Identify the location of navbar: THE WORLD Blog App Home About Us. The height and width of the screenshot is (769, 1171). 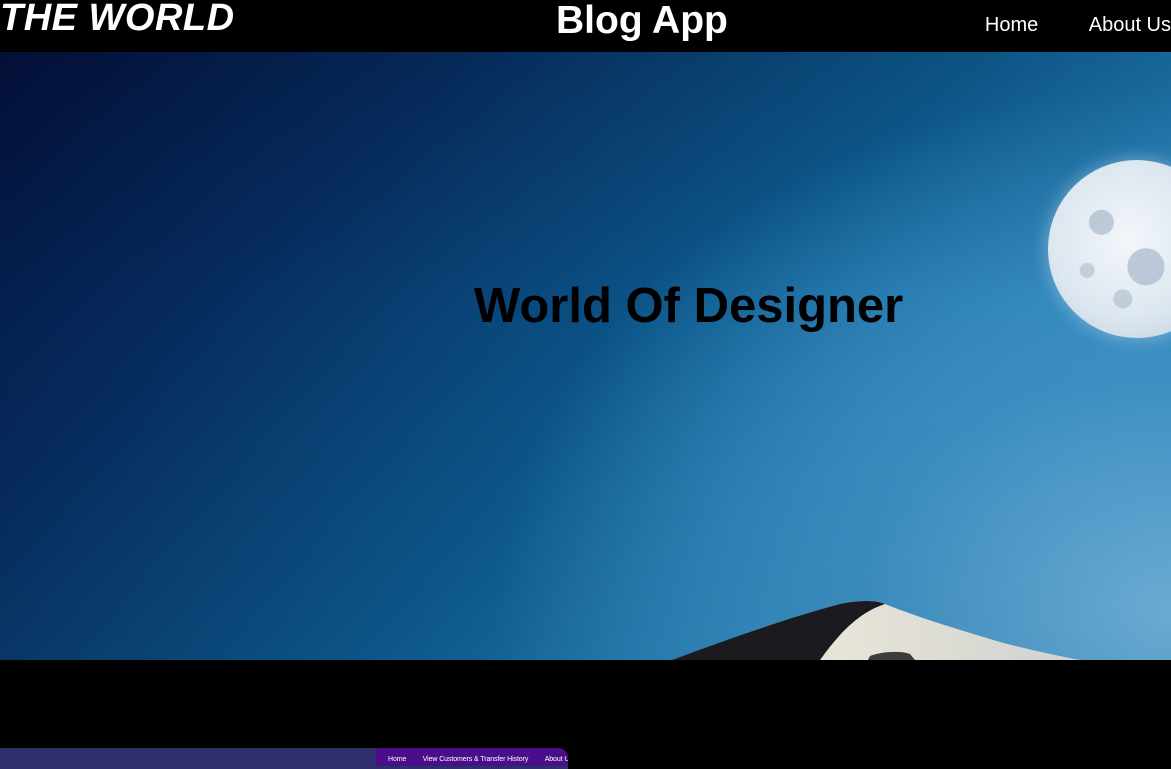
(585, 26).